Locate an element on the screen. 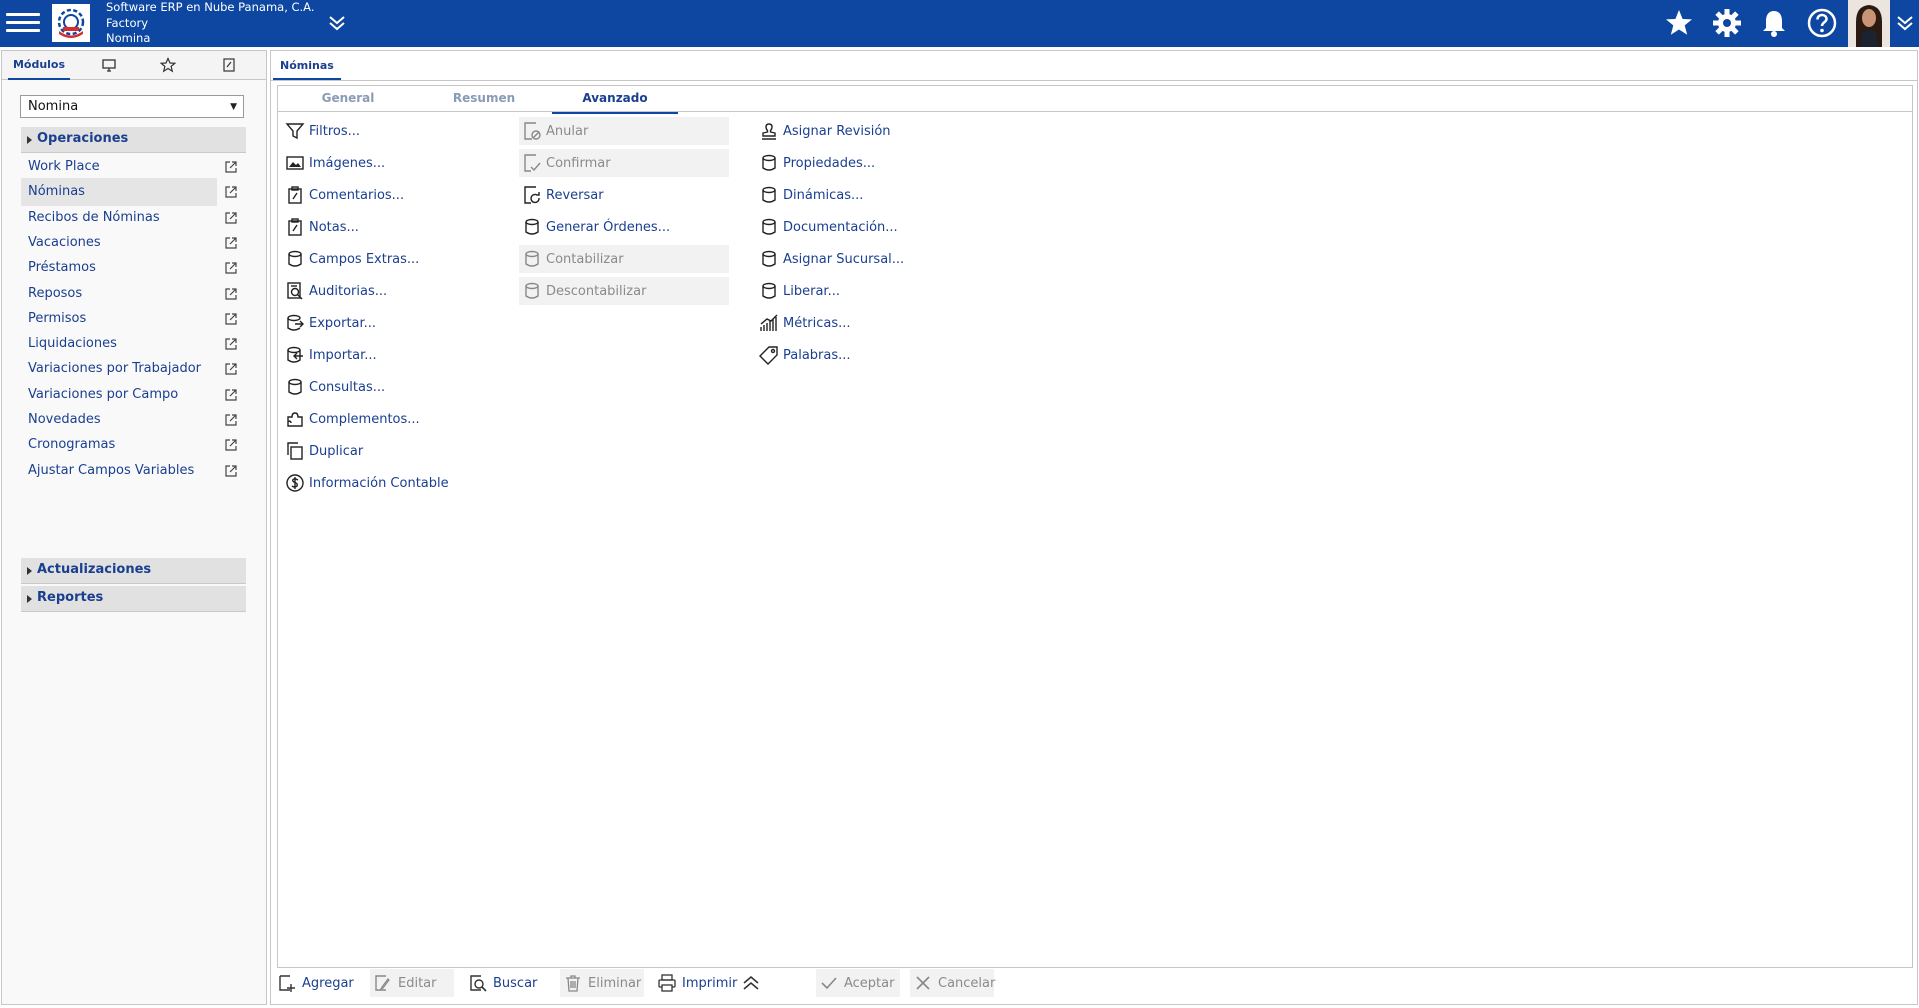  user-avatar is located at coordinates (1869, 23).